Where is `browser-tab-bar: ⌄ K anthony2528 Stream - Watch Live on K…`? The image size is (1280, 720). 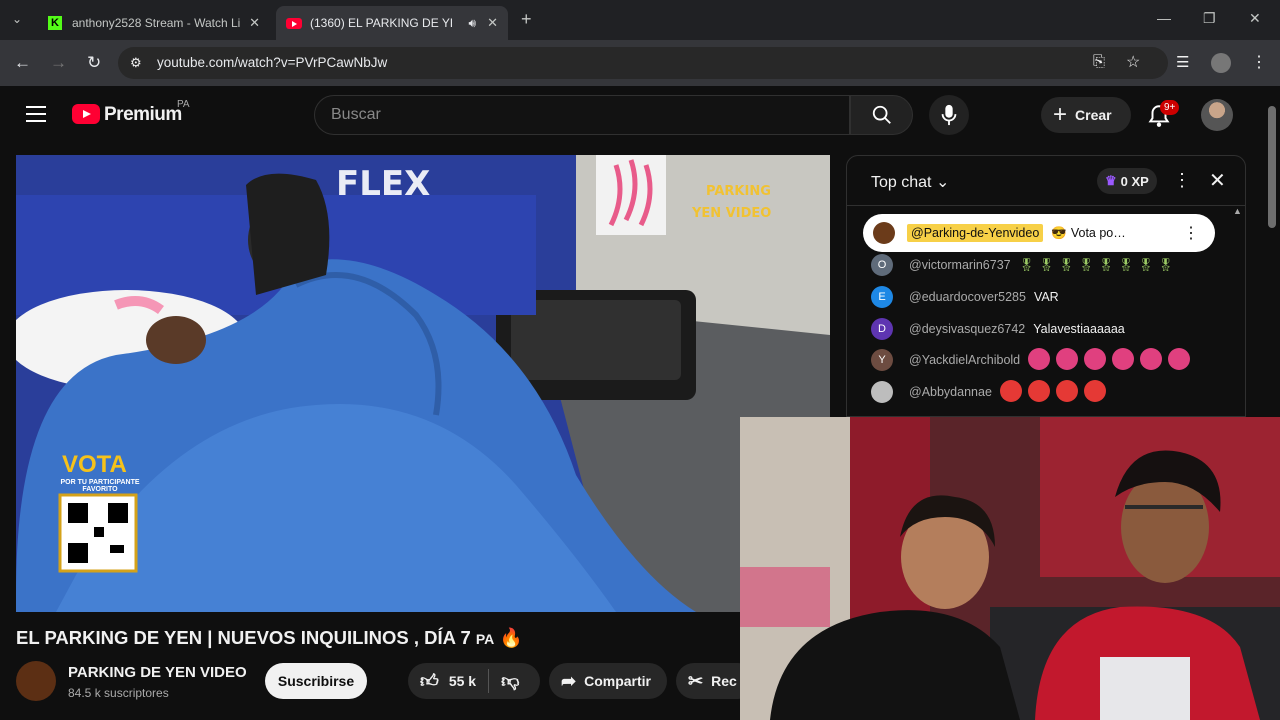
browser-tab-bar: ⌄ K anthony2528 Stream - Watch Live on K… is located at coordinates (640, 20).